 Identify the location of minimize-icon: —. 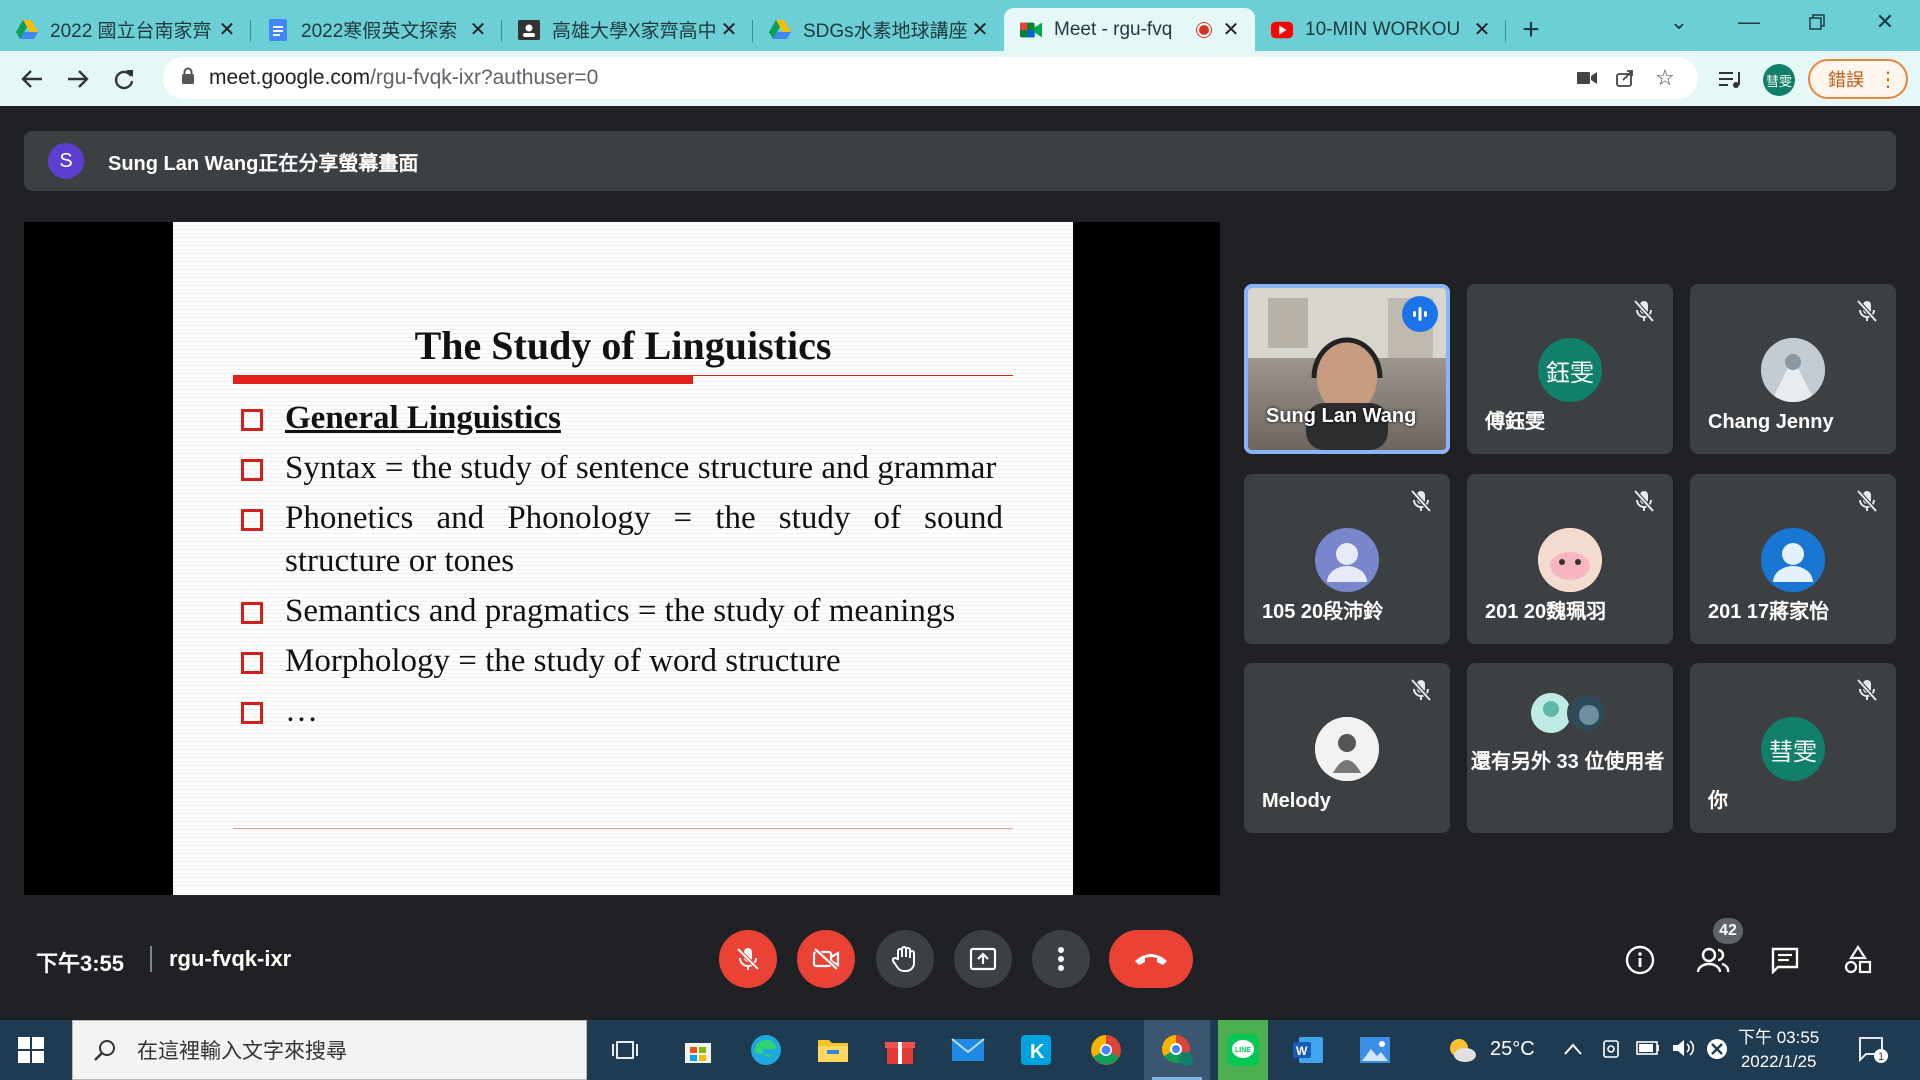
(1749, 22).